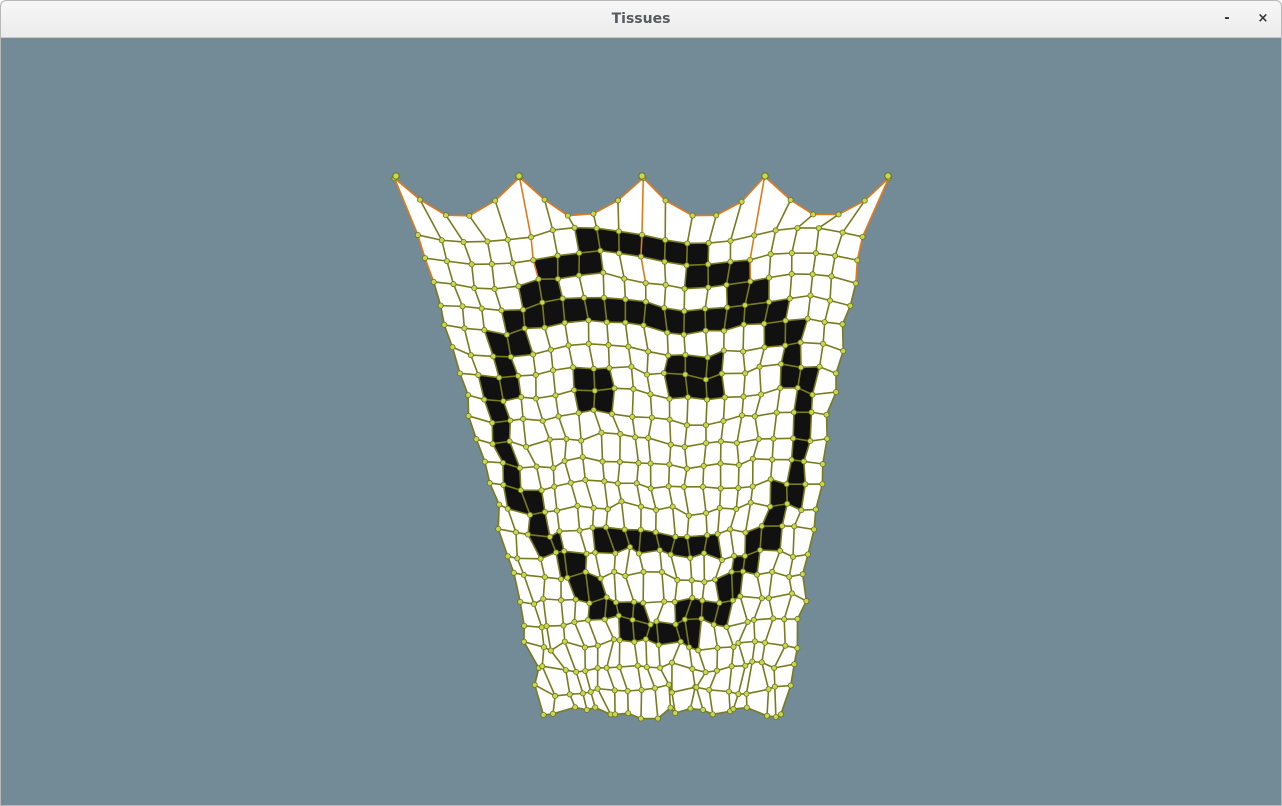 This screenshot has width=1282, height=806. I want to click on minimize-button: -, so click(1227, 19).